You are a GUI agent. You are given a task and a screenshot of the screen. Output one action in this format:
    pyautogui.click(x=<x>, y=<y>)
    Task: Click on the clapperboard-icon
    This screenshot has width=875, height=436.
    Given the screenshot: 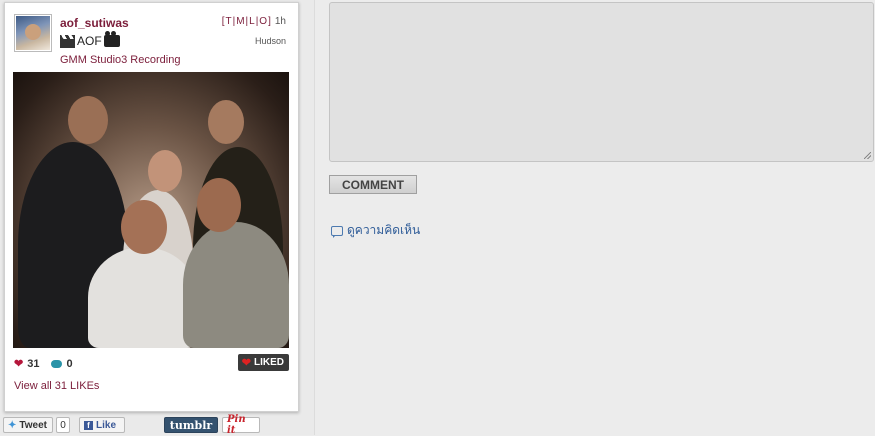 What is the action you would take?
    pyautogui.click(x=67, y=41)
    